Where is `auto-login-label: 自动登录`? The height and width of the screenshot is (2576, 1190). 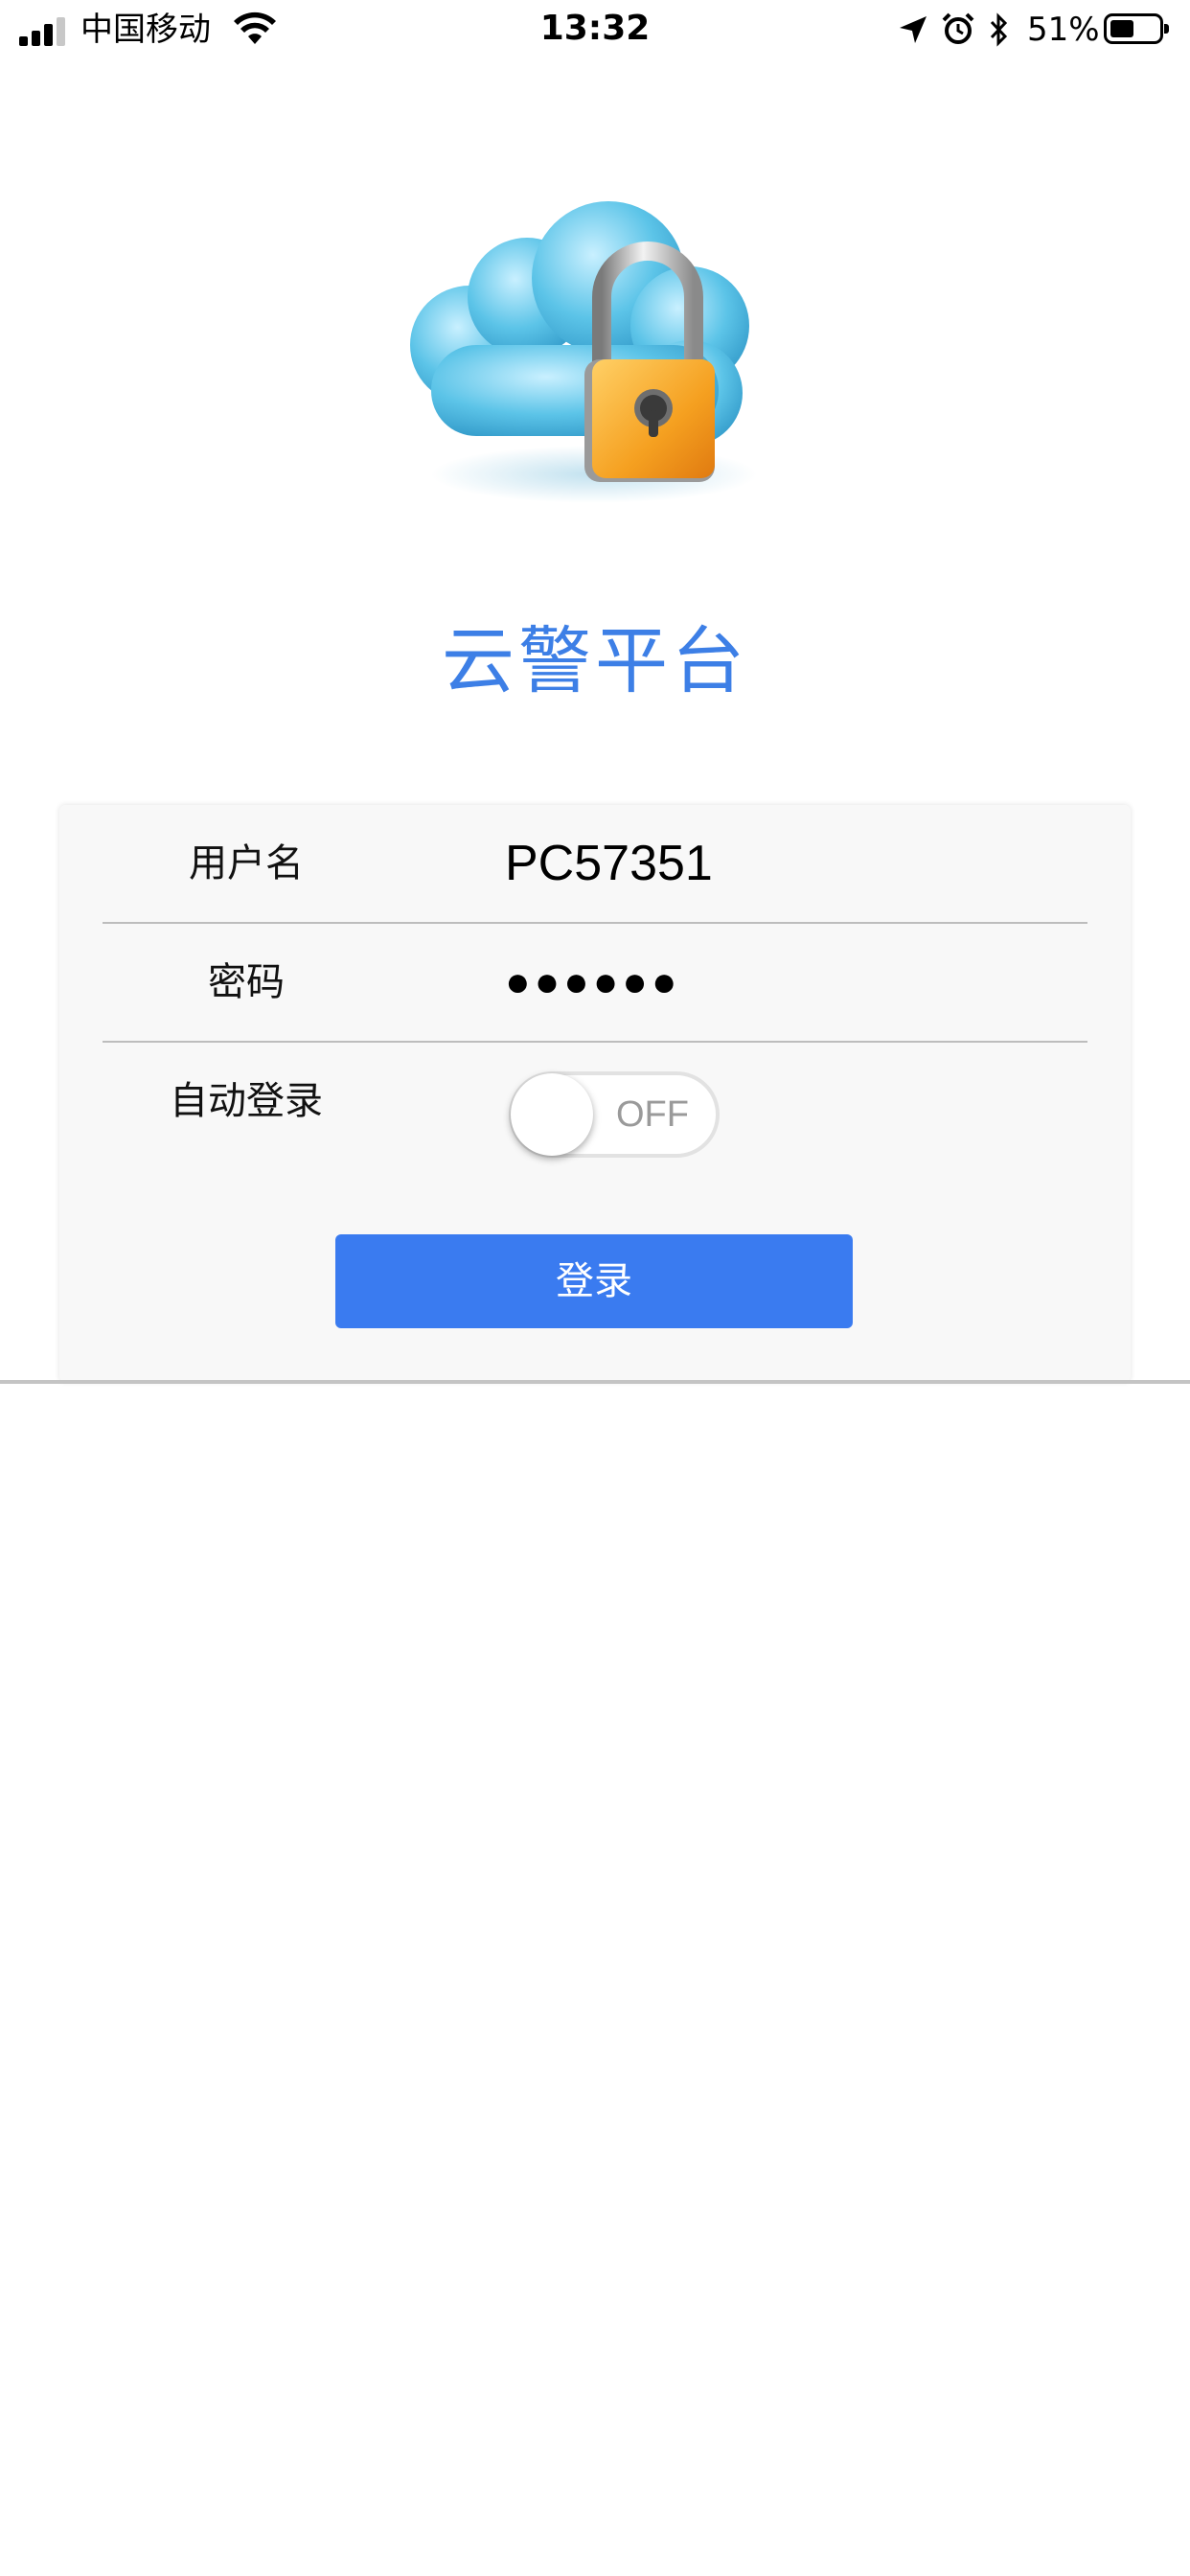 auto-login-label: 自动登录 is located at coordinates (247, 1101).